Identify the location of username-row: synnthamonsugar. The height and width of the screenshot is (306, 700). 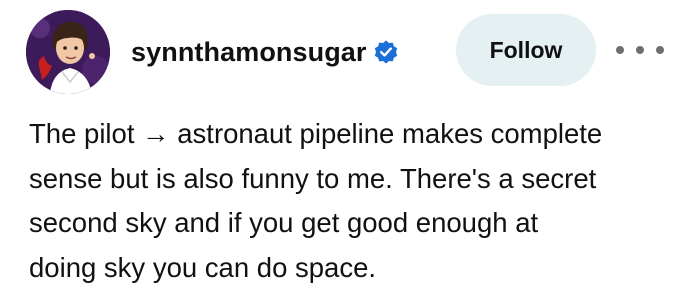
(265, 52).